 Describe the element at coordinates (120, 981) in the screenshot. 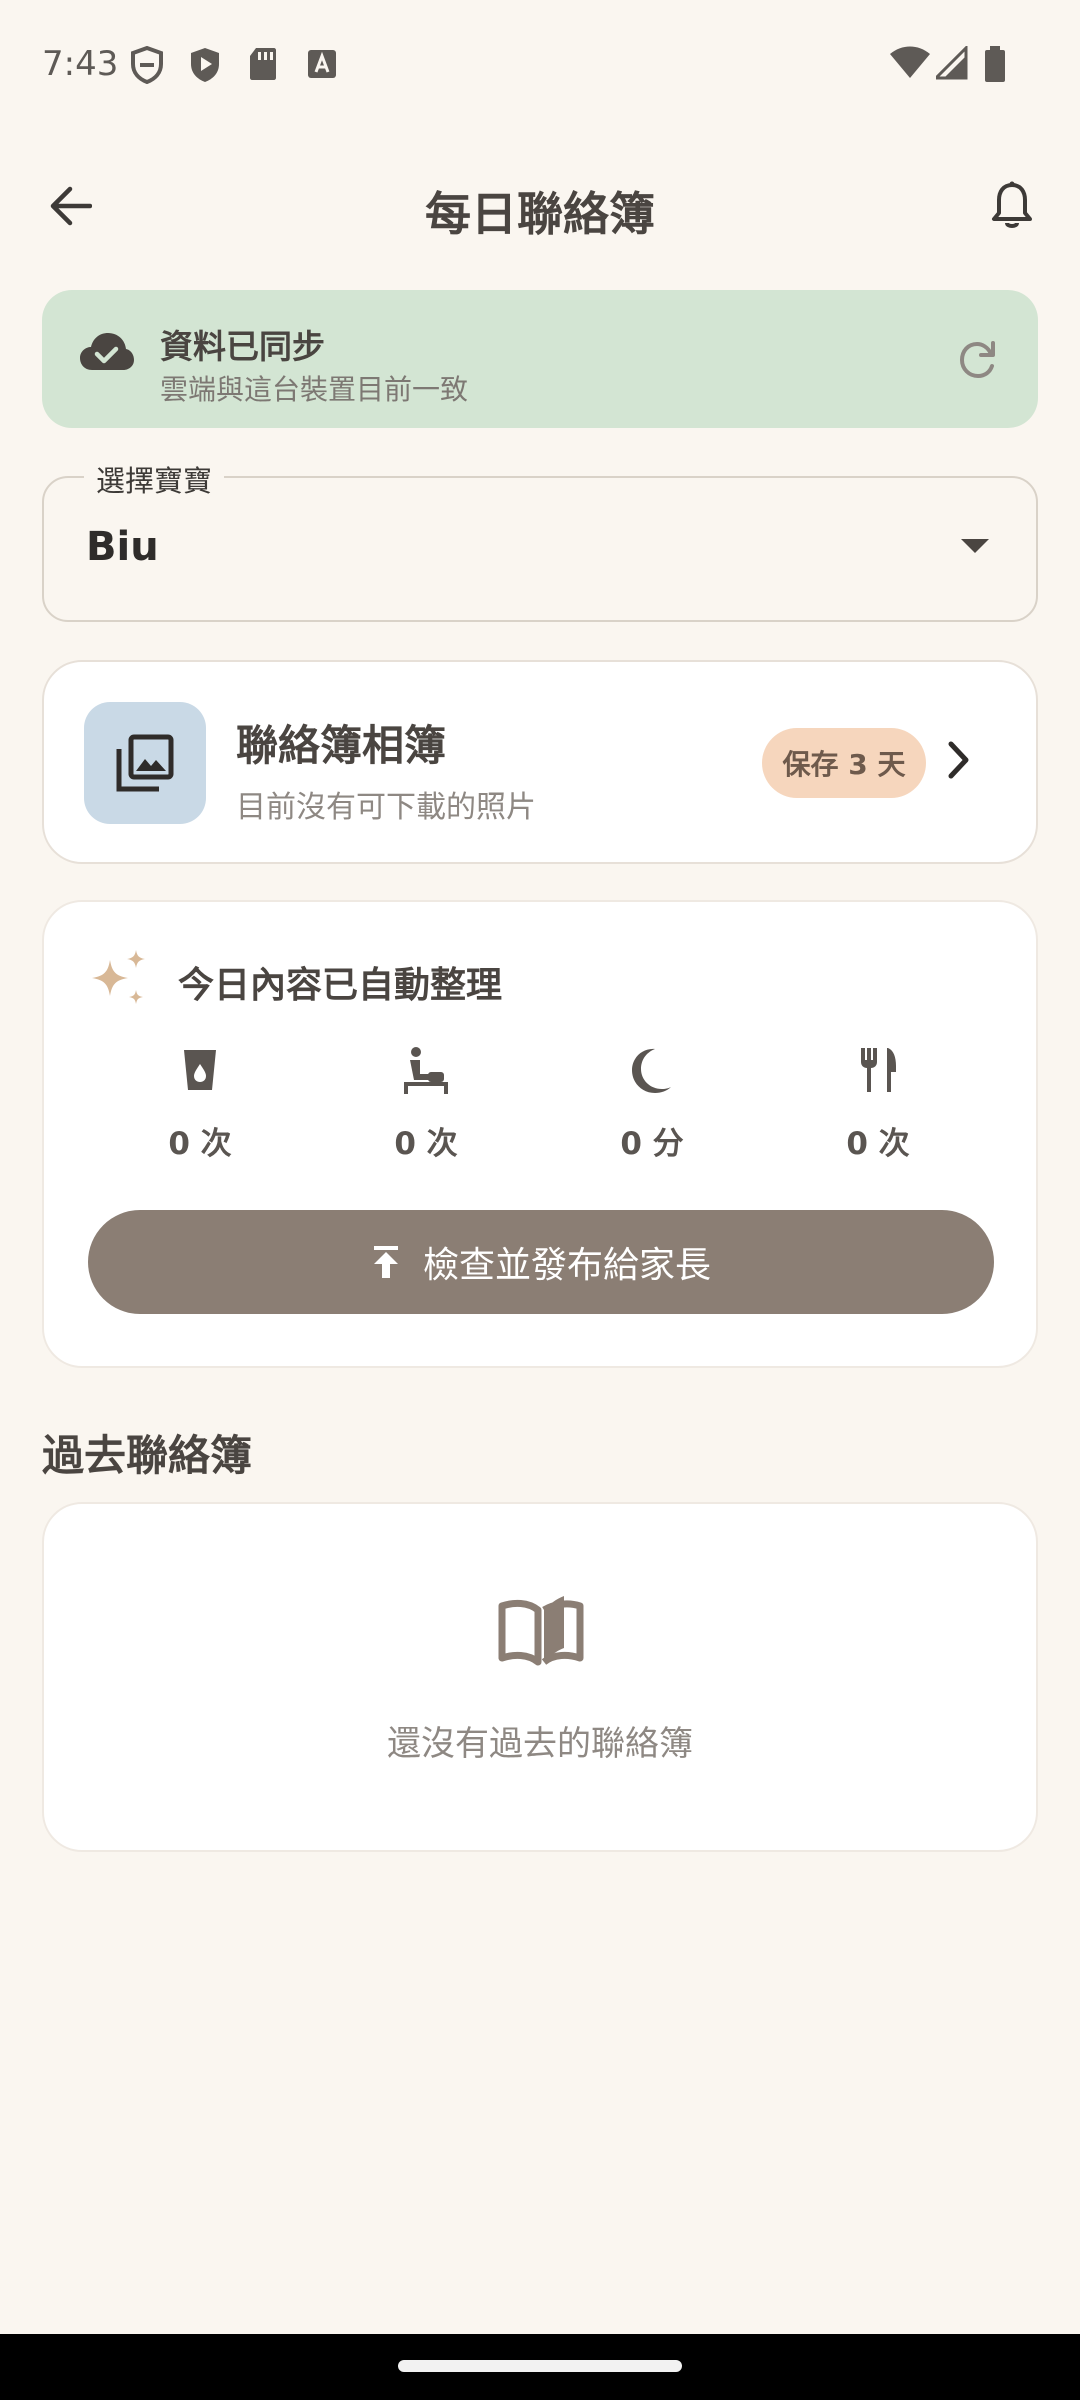

I see `sparkle-icon` at that location.